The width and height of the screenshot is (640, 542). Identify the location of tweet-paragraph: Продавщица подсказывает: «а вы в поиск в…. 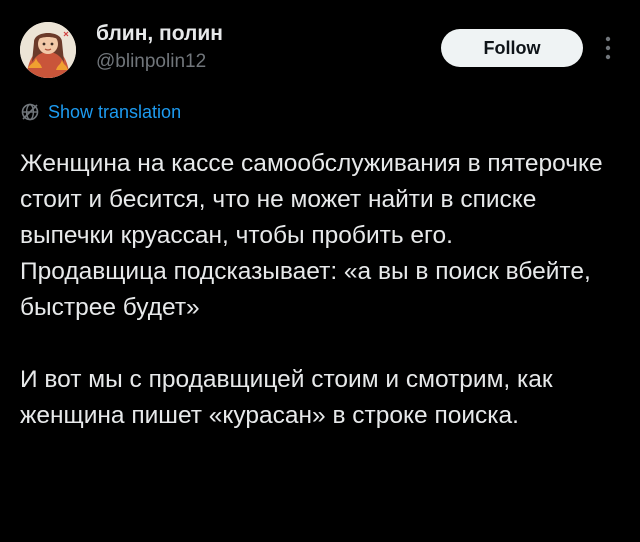
(309, 289).